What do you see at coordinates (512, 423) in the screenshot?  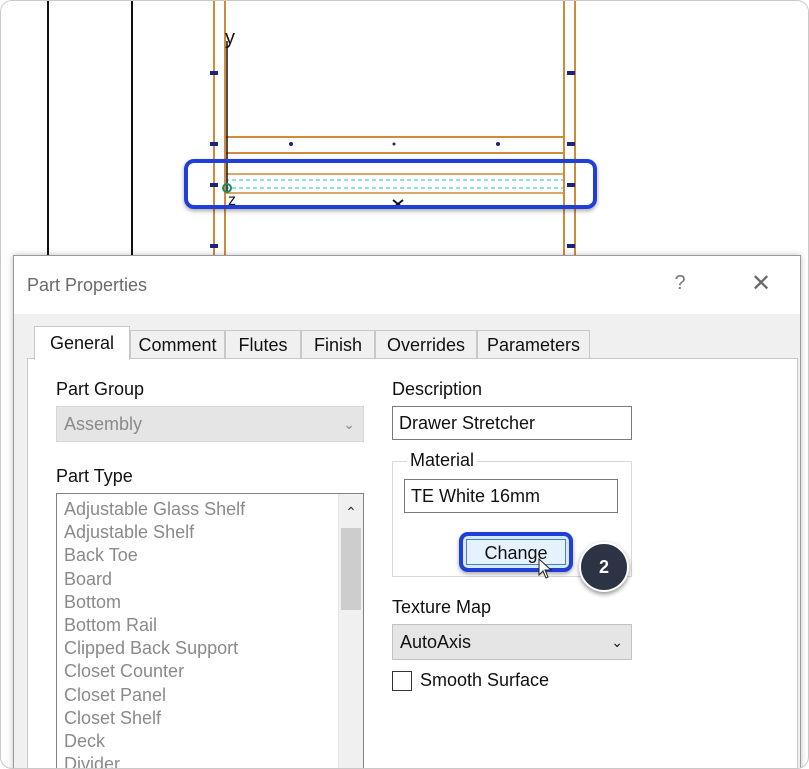 I see `description-field: Drawer Stretcher` at bounding box center [512, 423].